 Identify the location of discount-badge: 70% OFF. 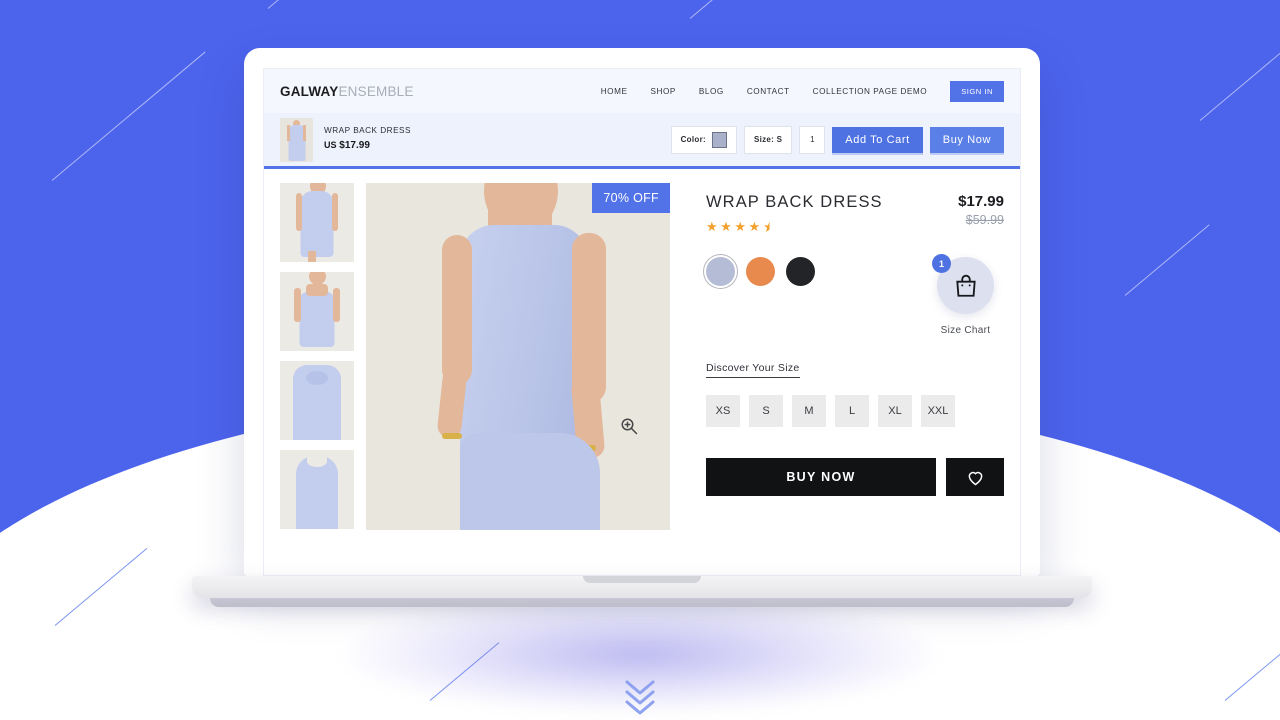
(631, 198).